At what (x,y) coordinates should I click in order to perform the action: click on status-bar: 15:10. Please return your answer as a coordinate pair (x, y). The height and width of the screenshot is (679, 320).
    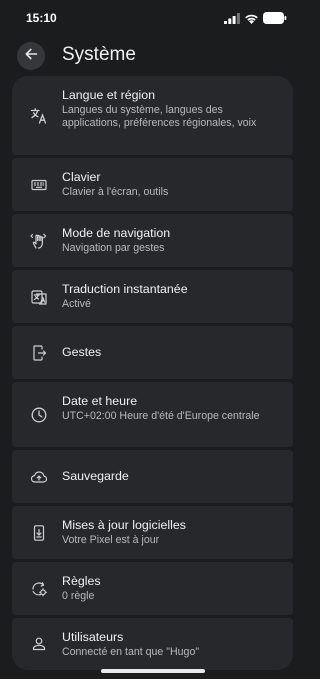
    Looking at the image, I should click on (152, 17).